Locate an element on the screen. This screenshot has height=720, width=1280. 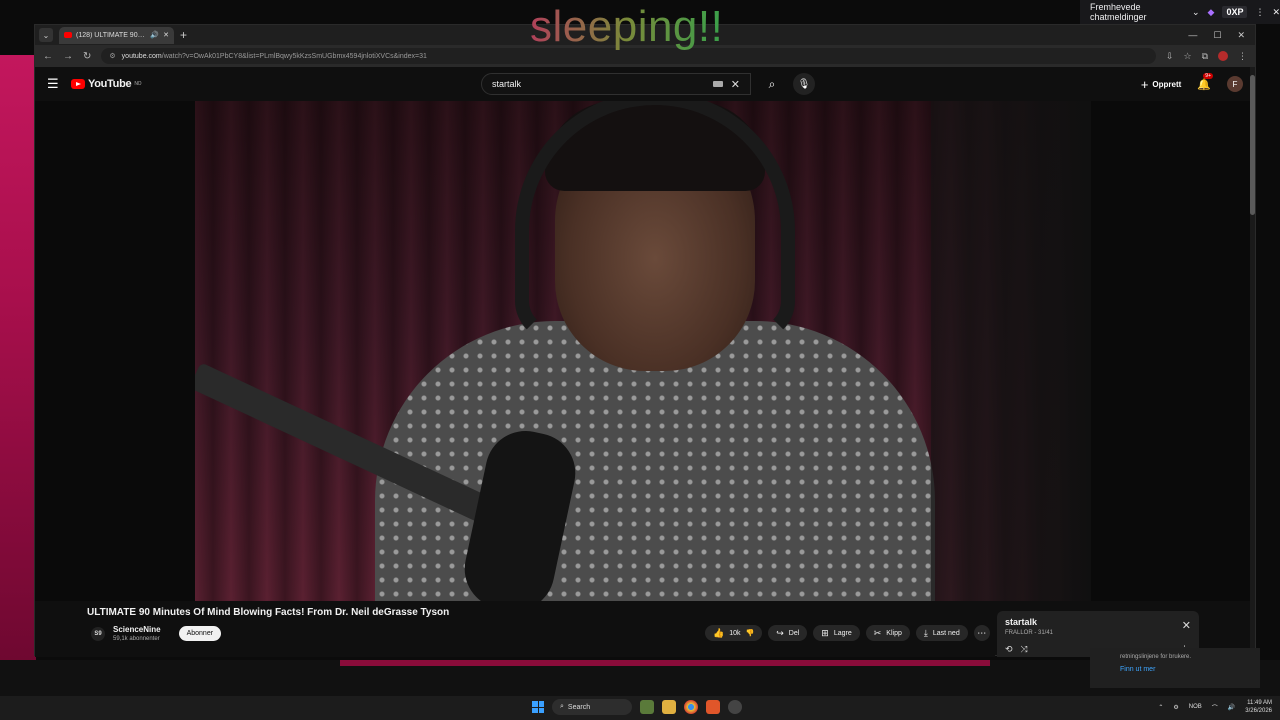
scrollbar-thumb is located at coordinates (1252, 145).